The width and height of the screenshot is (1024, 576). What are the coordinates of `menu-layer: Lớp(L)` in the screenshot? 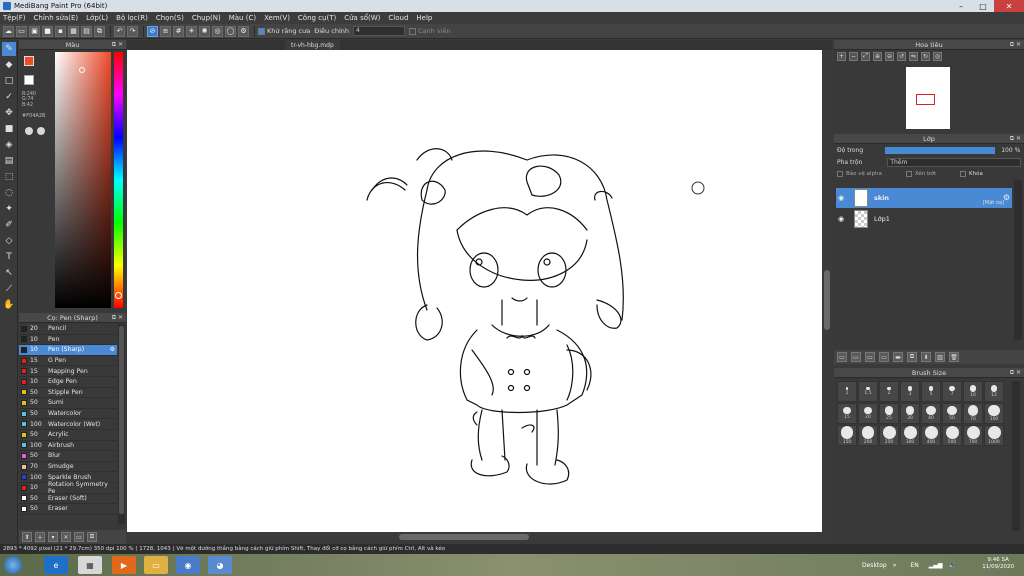 It's located at (97, 18).